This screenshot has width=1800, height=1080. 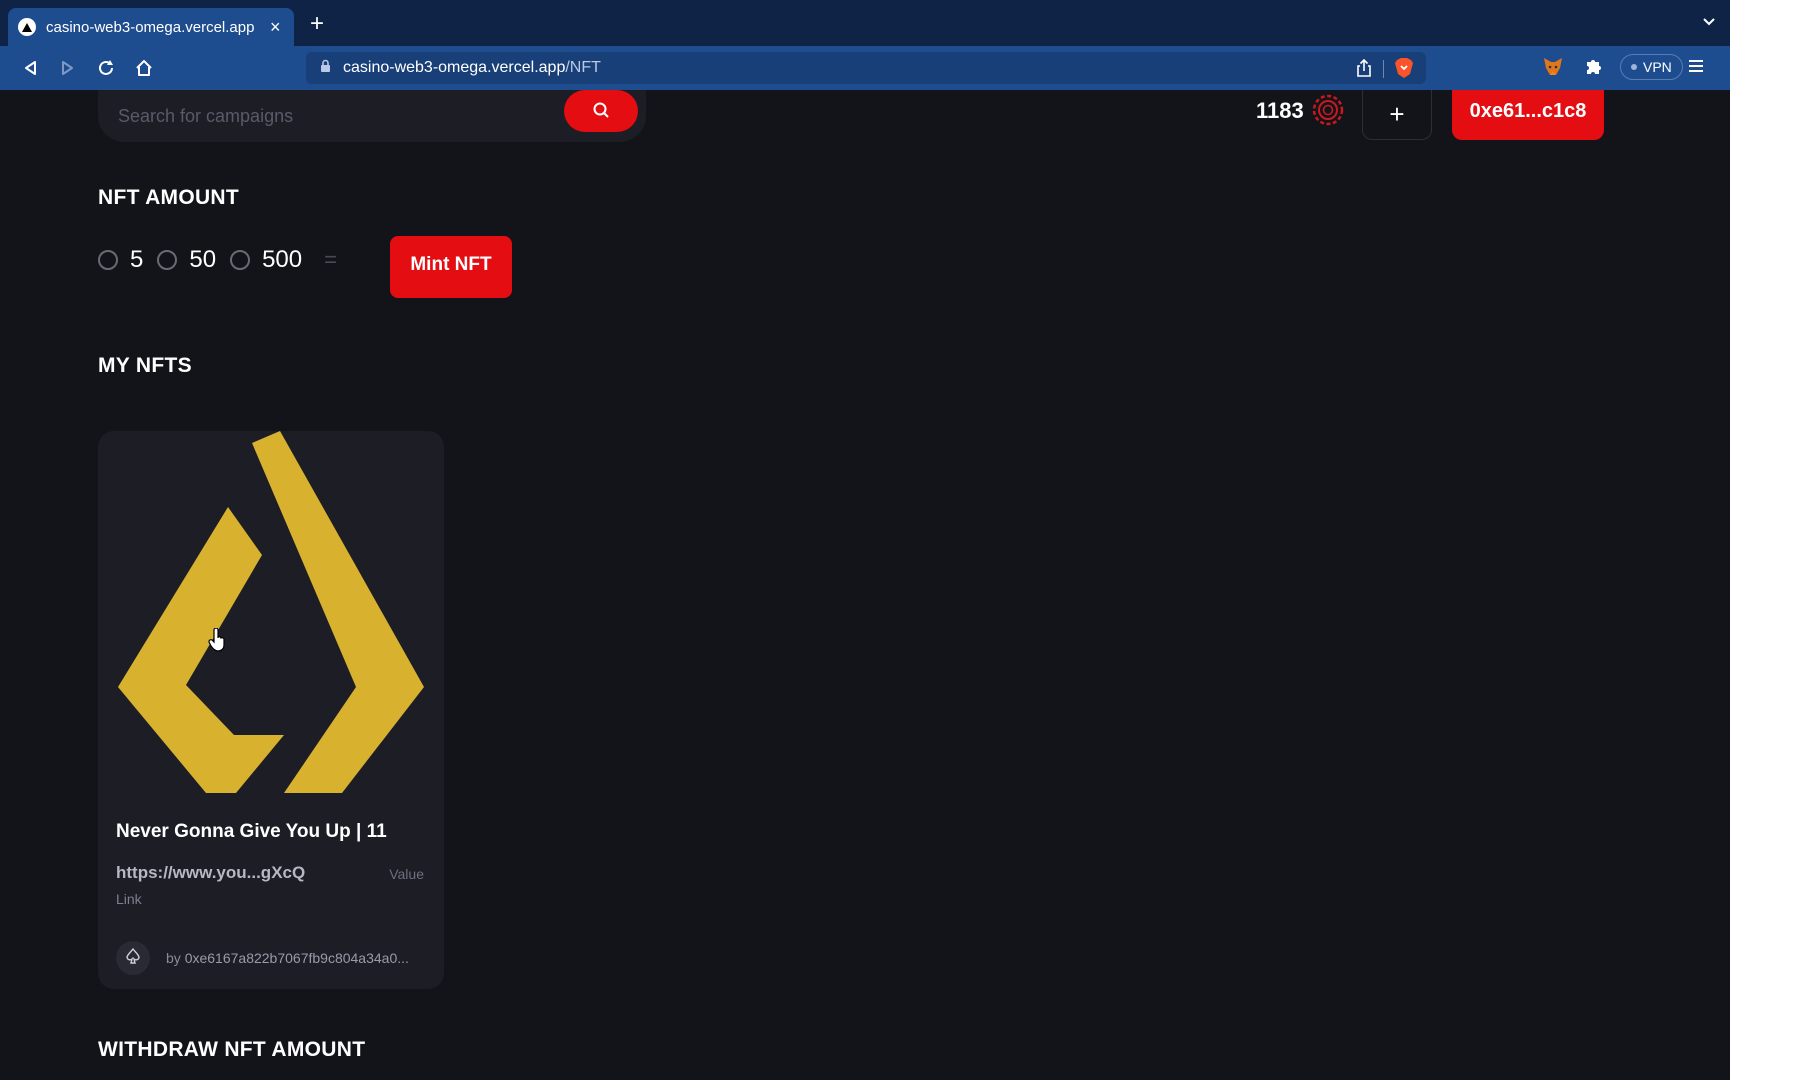 I want to click on tab-close-icon: ×, so click(x=275, y=27).